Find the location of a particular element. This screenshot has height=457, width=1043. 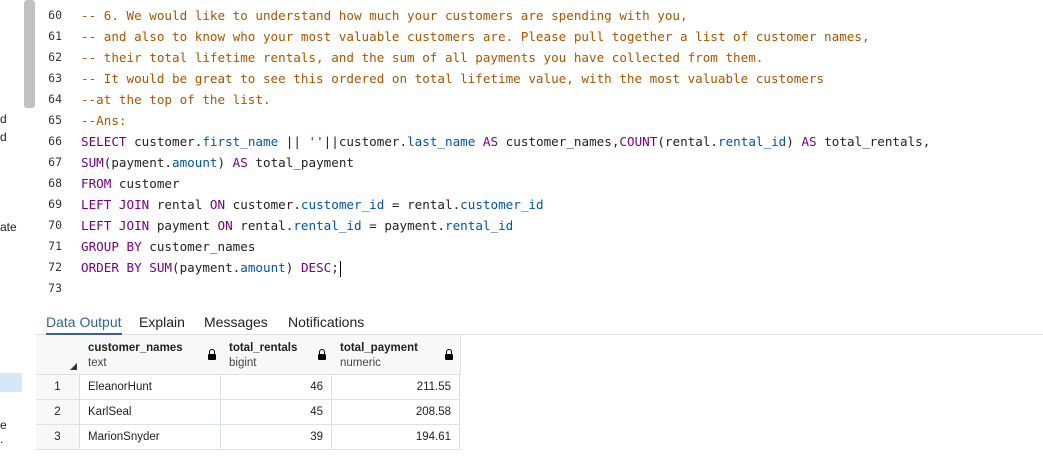

code-token: ON is located at coordinates (217, 204).